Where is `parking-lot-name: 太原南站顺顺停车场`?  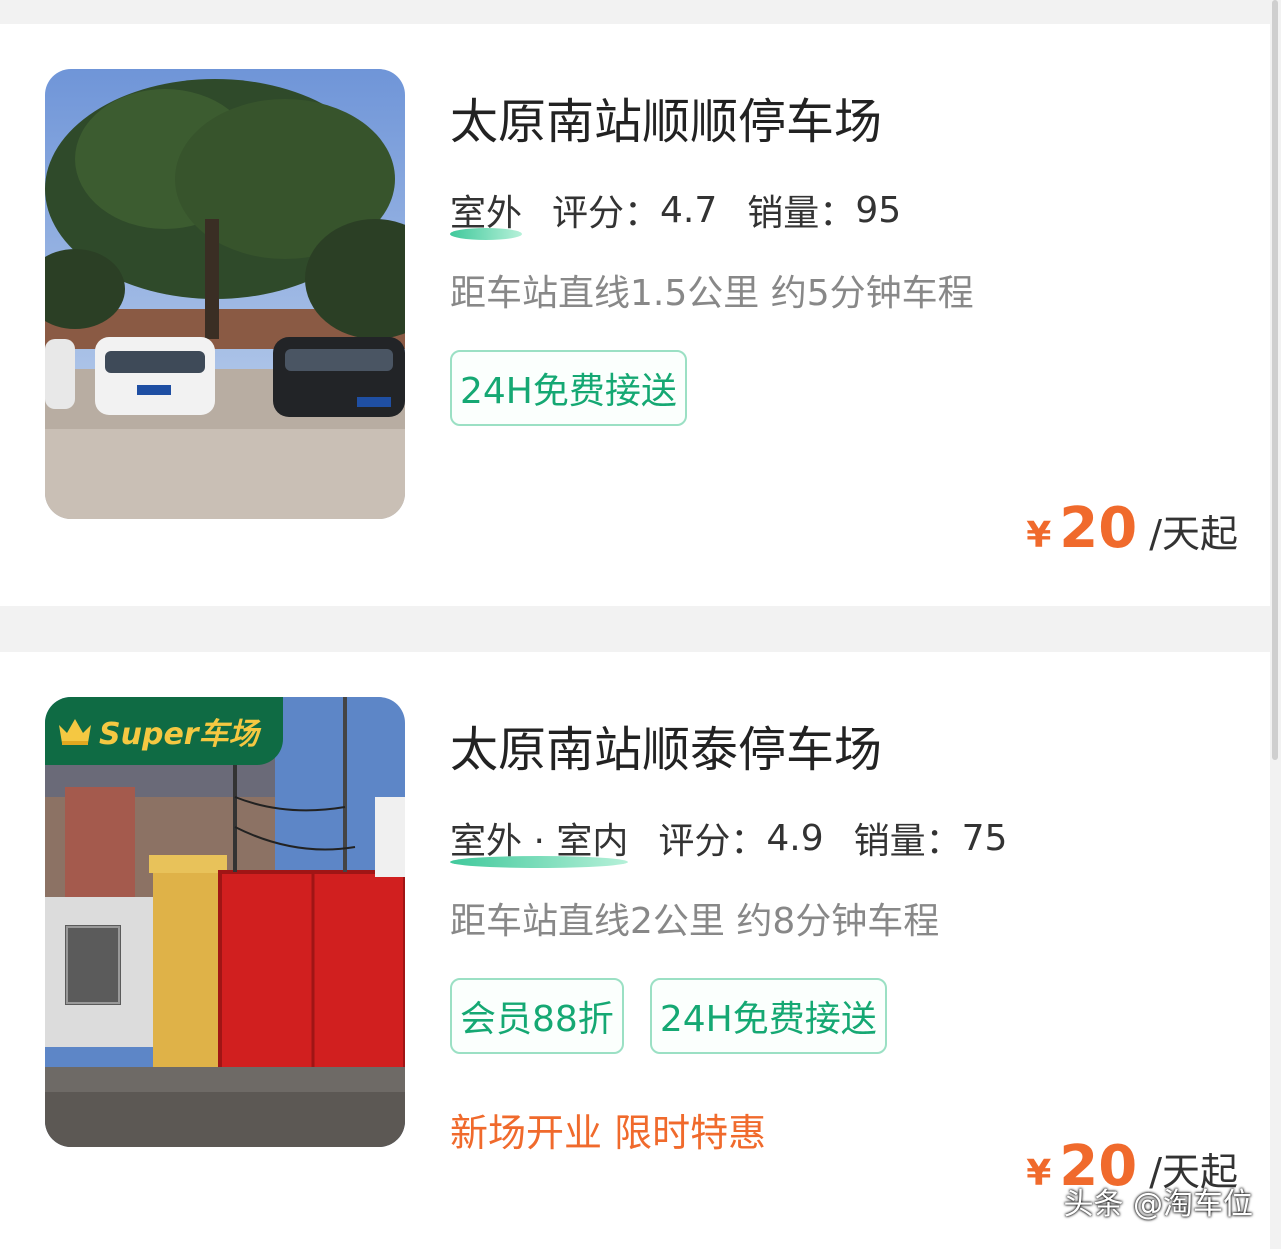 parking-lot-name: 太原南站顺顺停车场 is located at coordinates (666, 117).